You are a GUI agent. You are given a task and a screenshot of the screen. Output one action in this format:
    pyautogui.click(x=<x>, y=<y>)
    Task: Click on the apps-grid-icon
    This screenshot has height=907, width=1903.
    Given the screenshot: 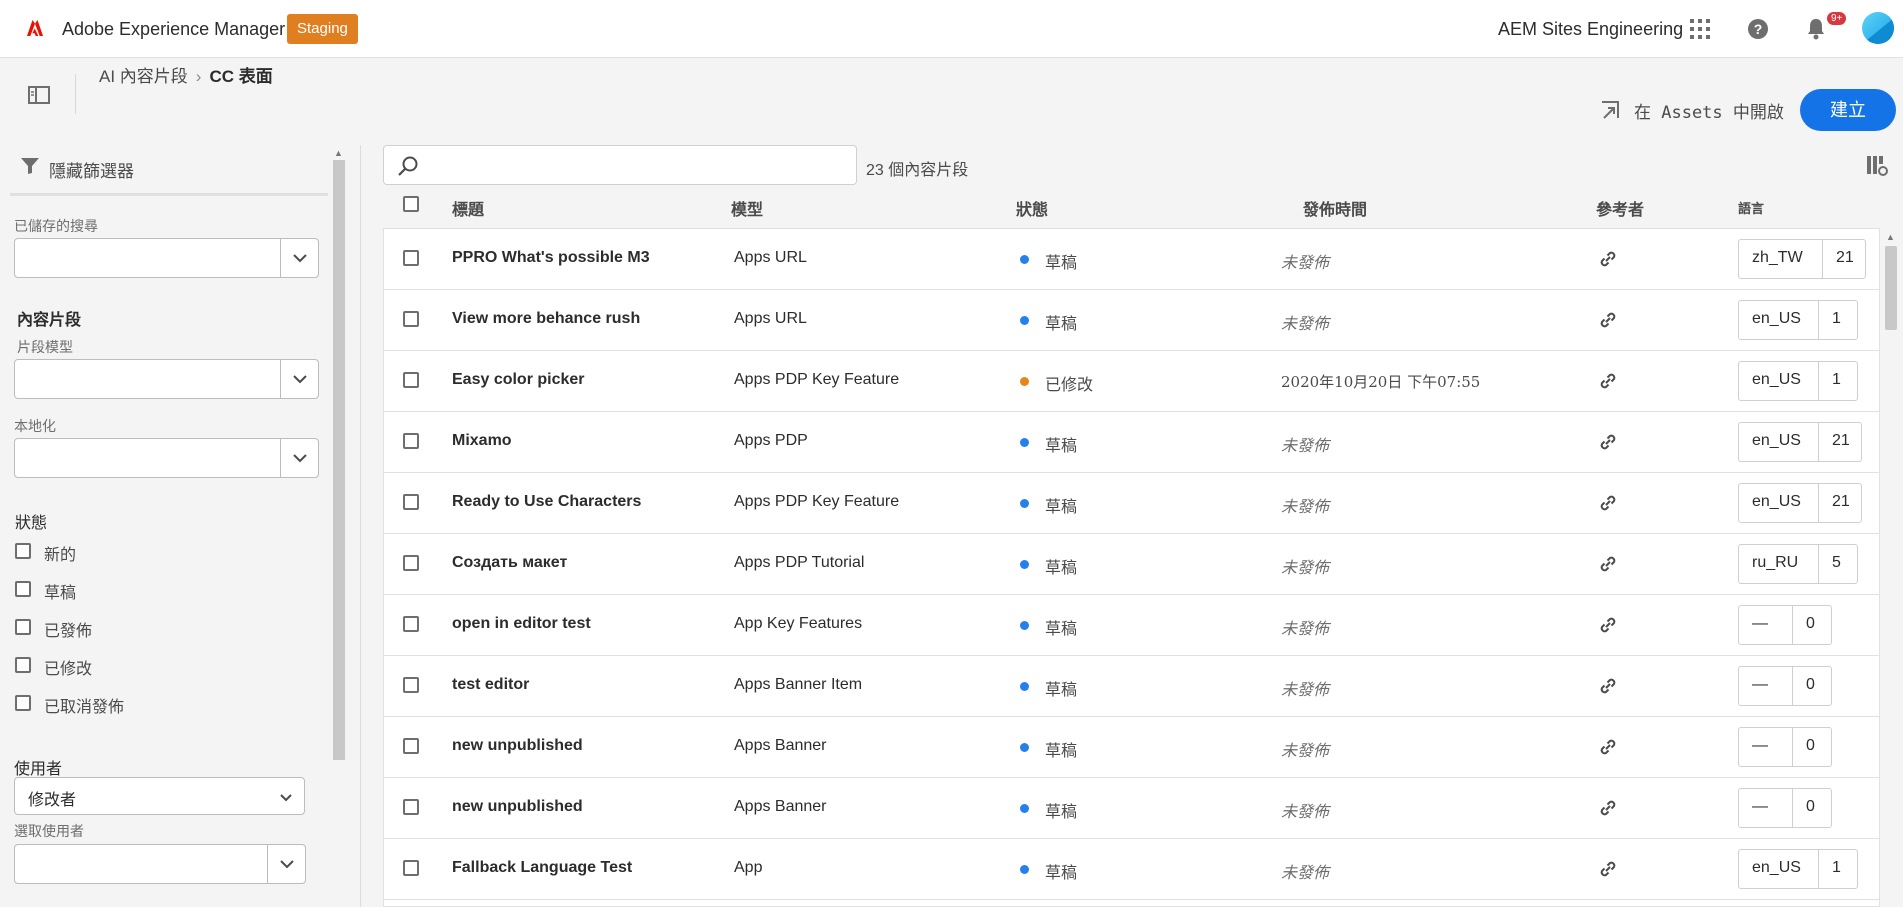 What is the action you would take?
    pyautogui.click(x=1700, y=29)
    